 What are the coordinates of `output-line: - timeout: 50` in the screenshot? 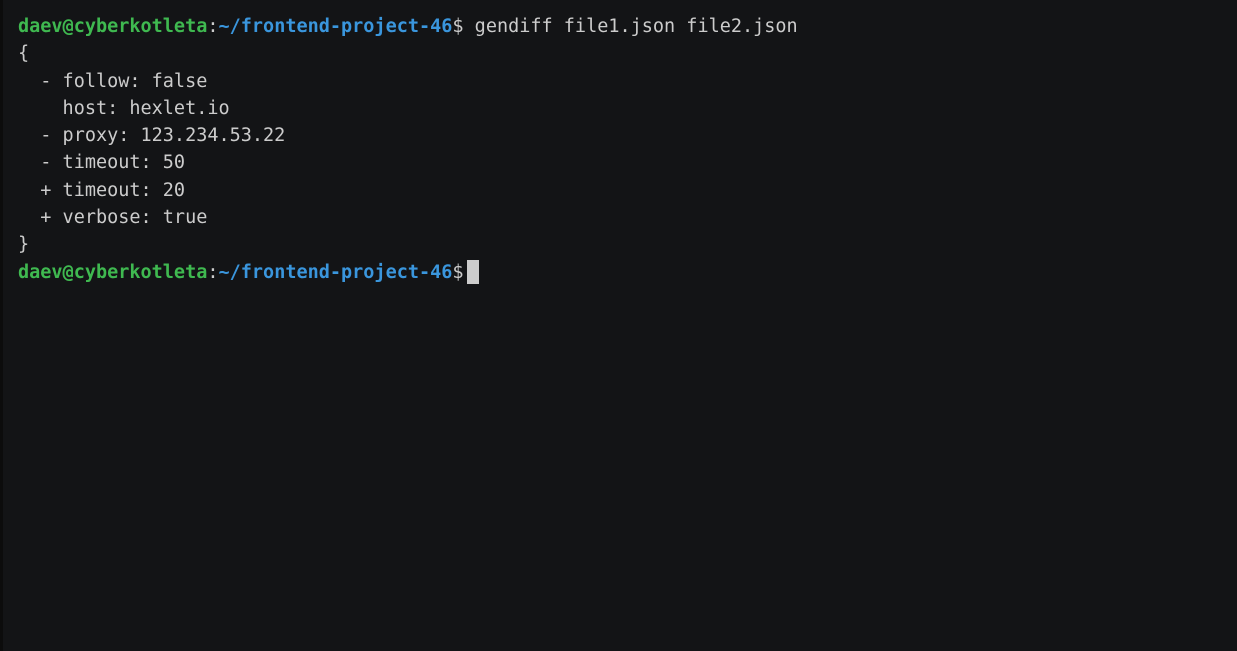 It's located at (102, 163).